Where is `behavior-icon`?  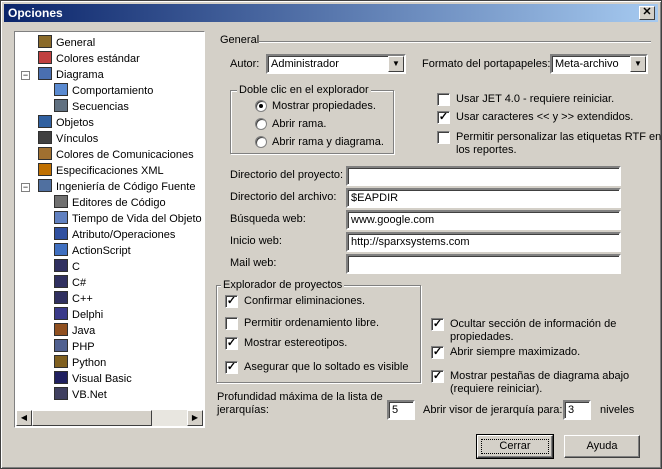
behavior-icon is located at coordinates (61, 89).